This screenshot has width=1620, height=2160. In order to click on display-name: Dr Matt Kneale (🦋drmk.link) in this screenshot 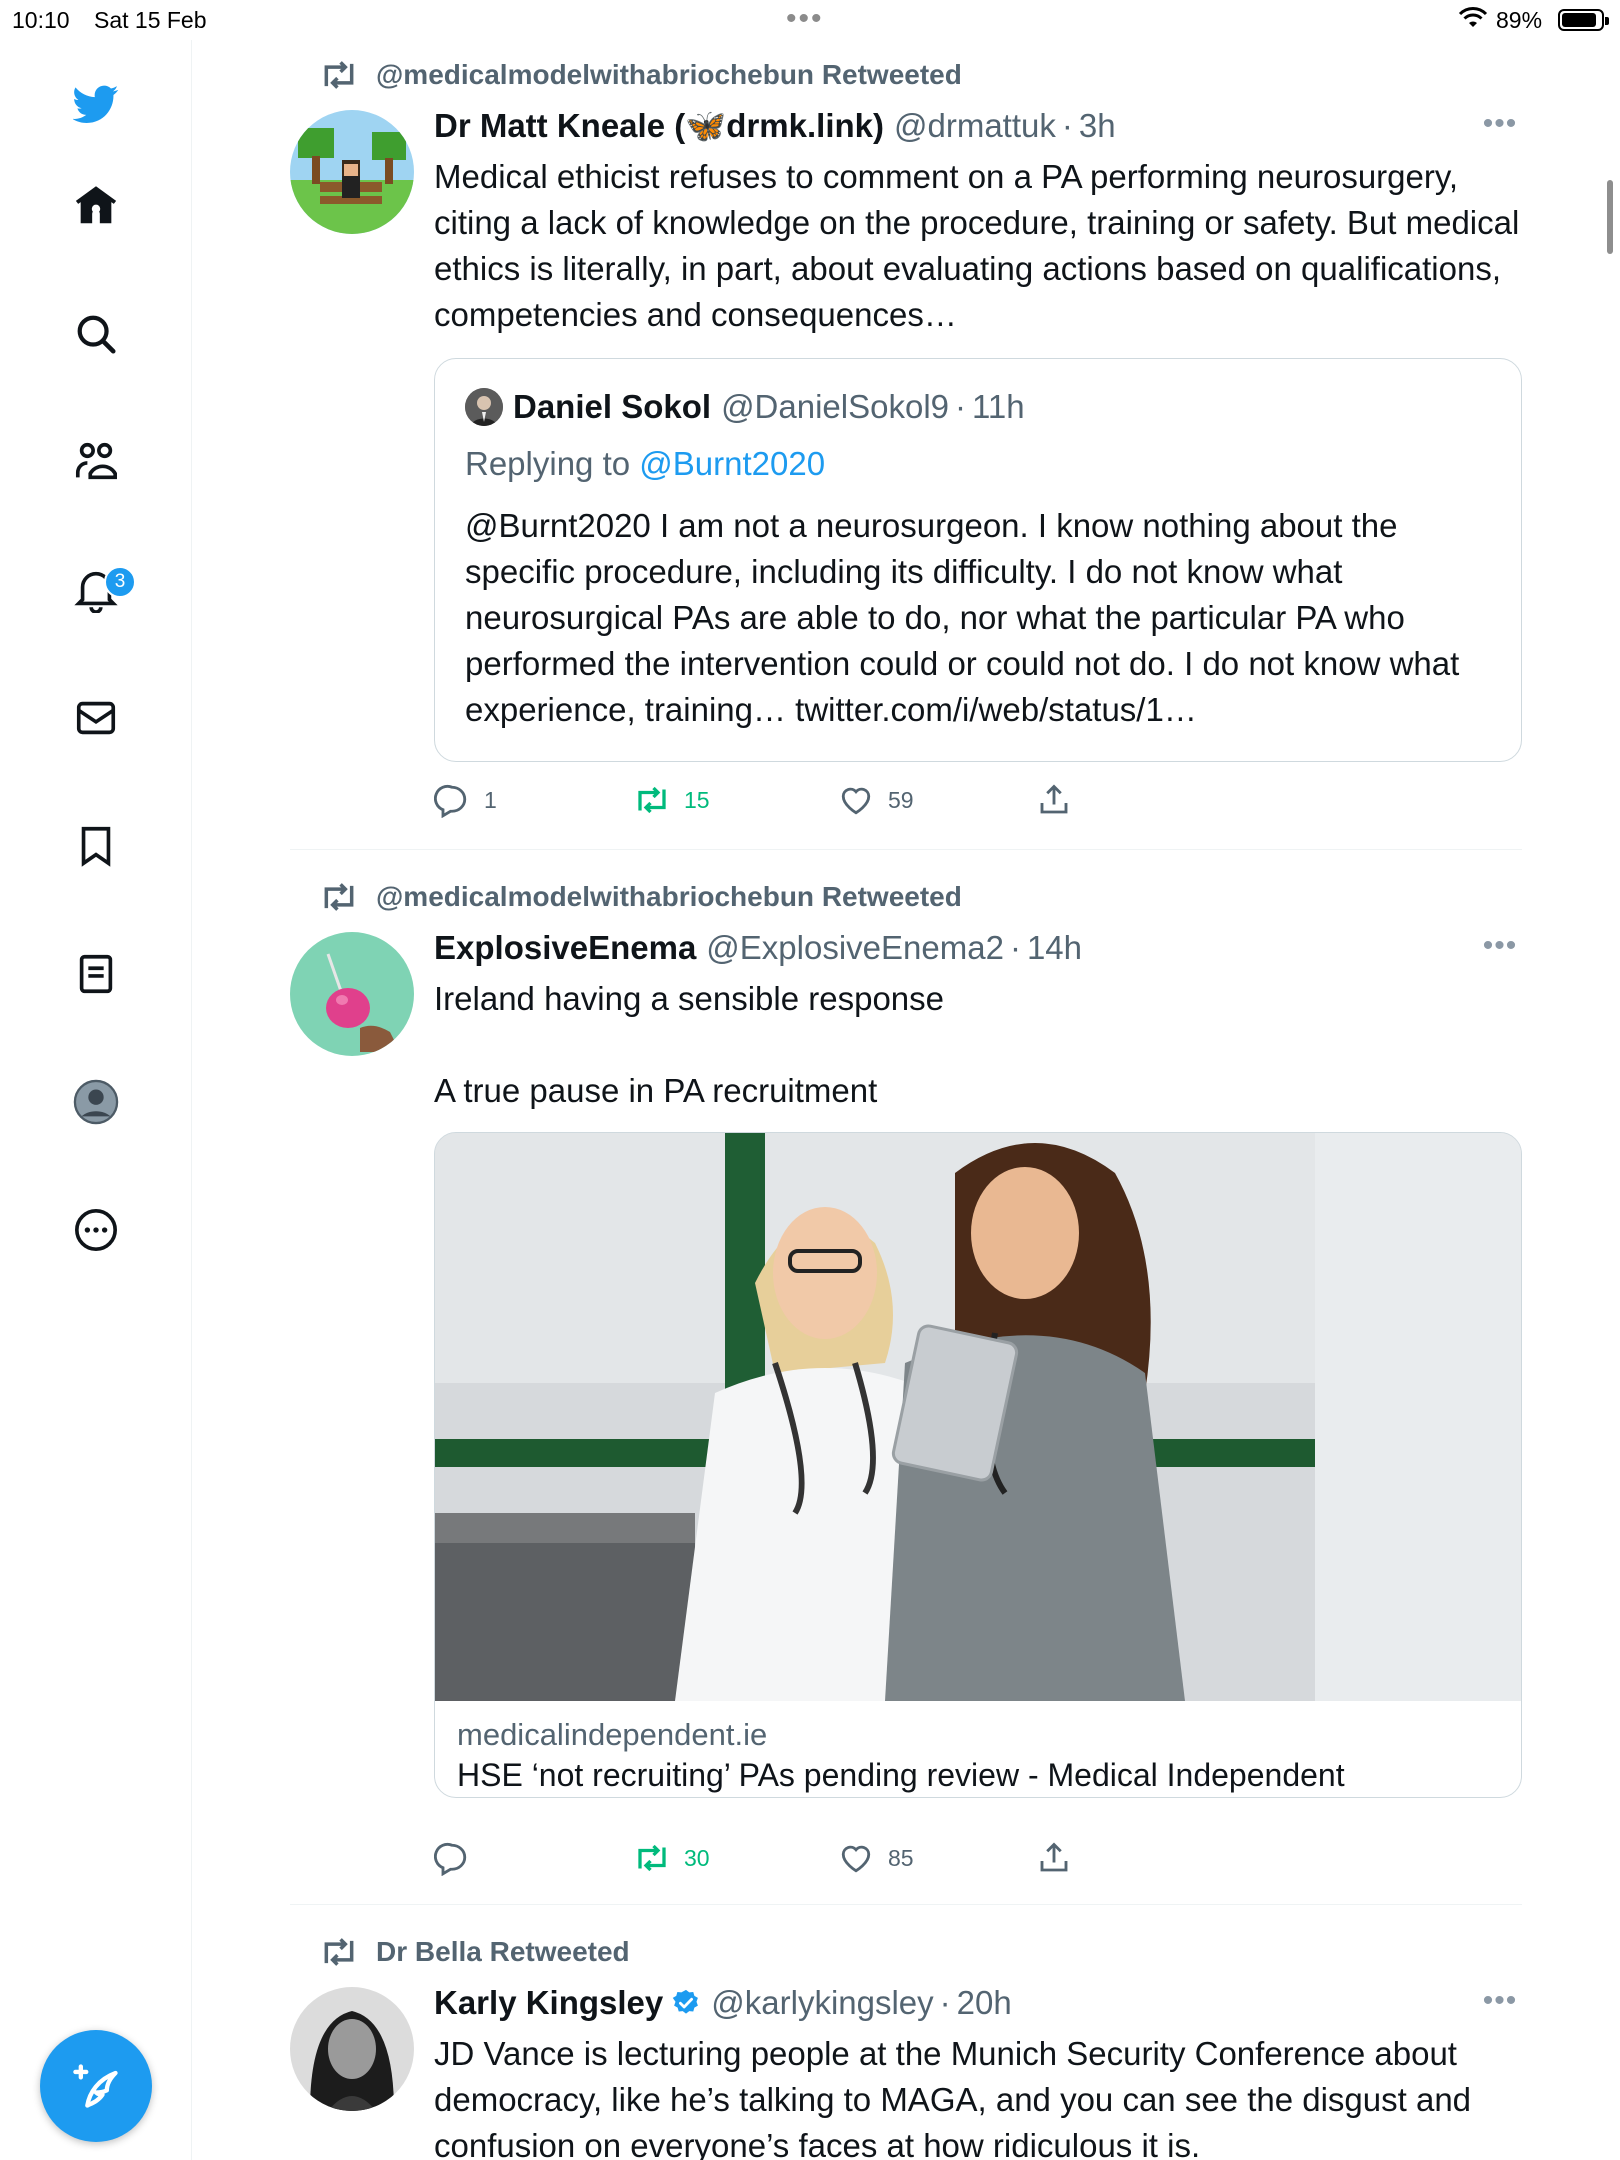, I will do `click(659, 126)`.